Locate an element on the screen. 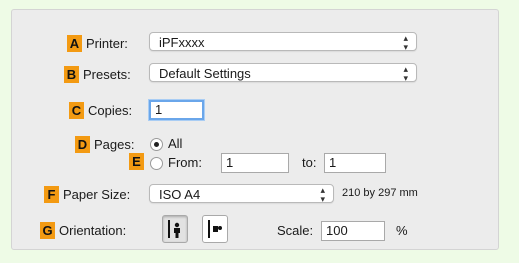 The height and width of the screenshot is (263, 519). printer-row: A Printer: is located at coordinates (97, 43).